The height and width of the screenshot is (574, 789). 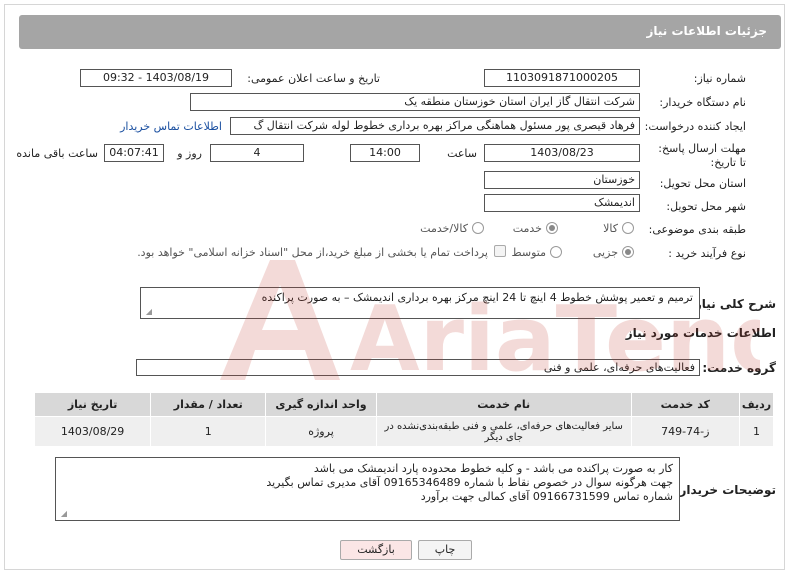 I want to click on deadline-time-label: ساعت, so click(x=462, y=153).